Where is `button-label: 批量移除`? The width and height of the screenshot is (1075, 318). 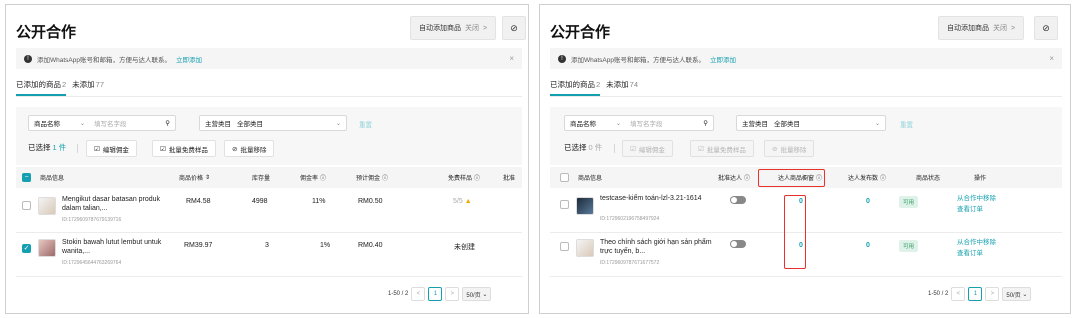
button-label: 批量移除 is located at coordinates (793, 150).